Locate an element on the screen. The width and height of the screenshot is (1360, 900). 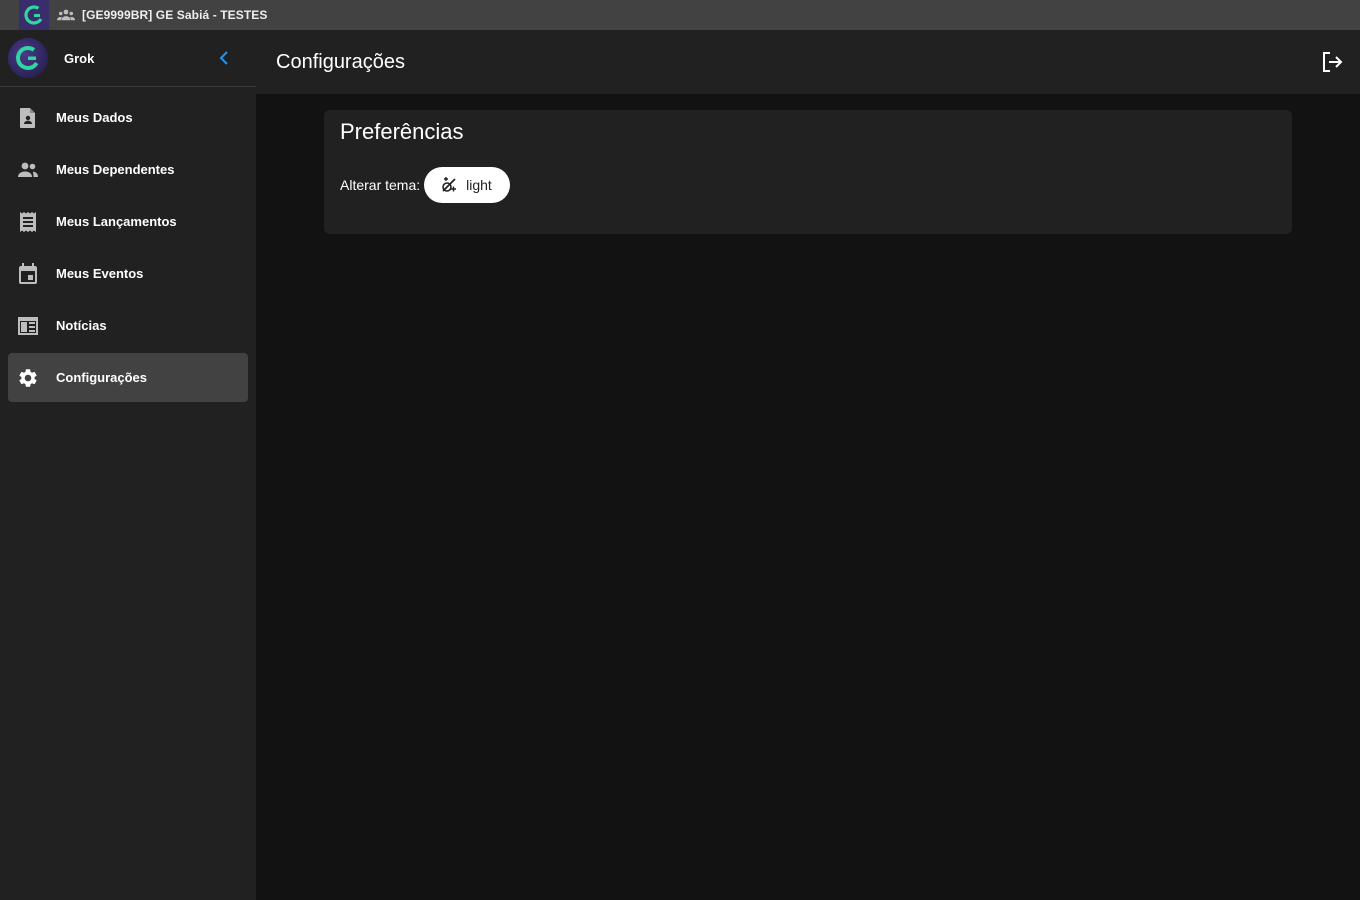
sidebar-item-label: Notícias is located at coordinates (81, 325).